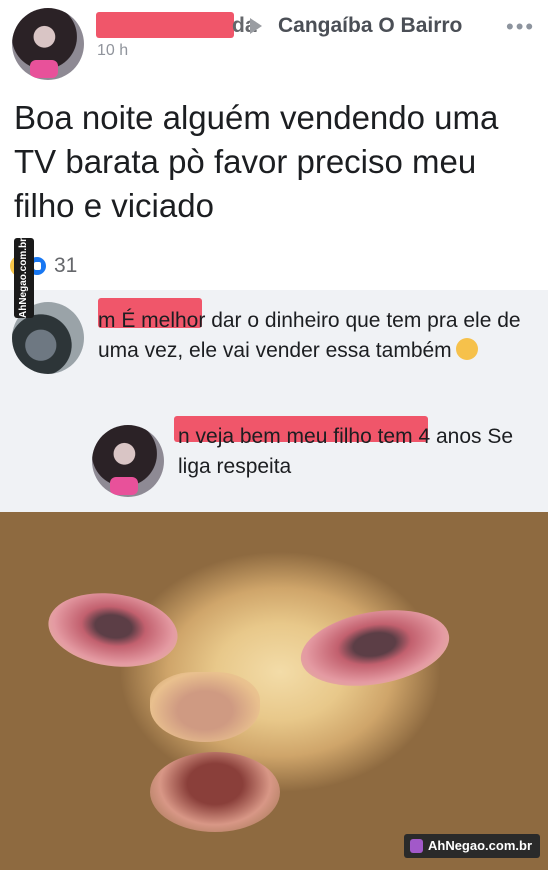 The height and width of the screenshot is (870, 548). Describe the element at coordinates (256, 26) in the screenshot. I see `triangle-arrow-icon` at that location.